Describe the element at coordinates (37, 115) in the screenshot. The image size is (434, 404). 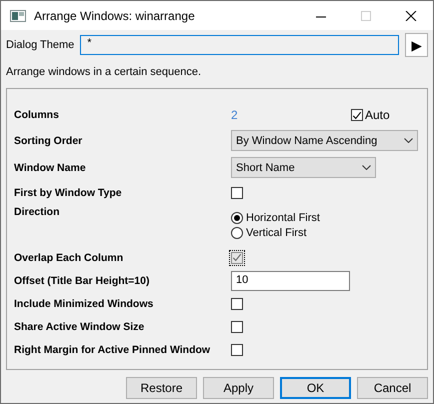
I see `option-label: Columns` at that location.